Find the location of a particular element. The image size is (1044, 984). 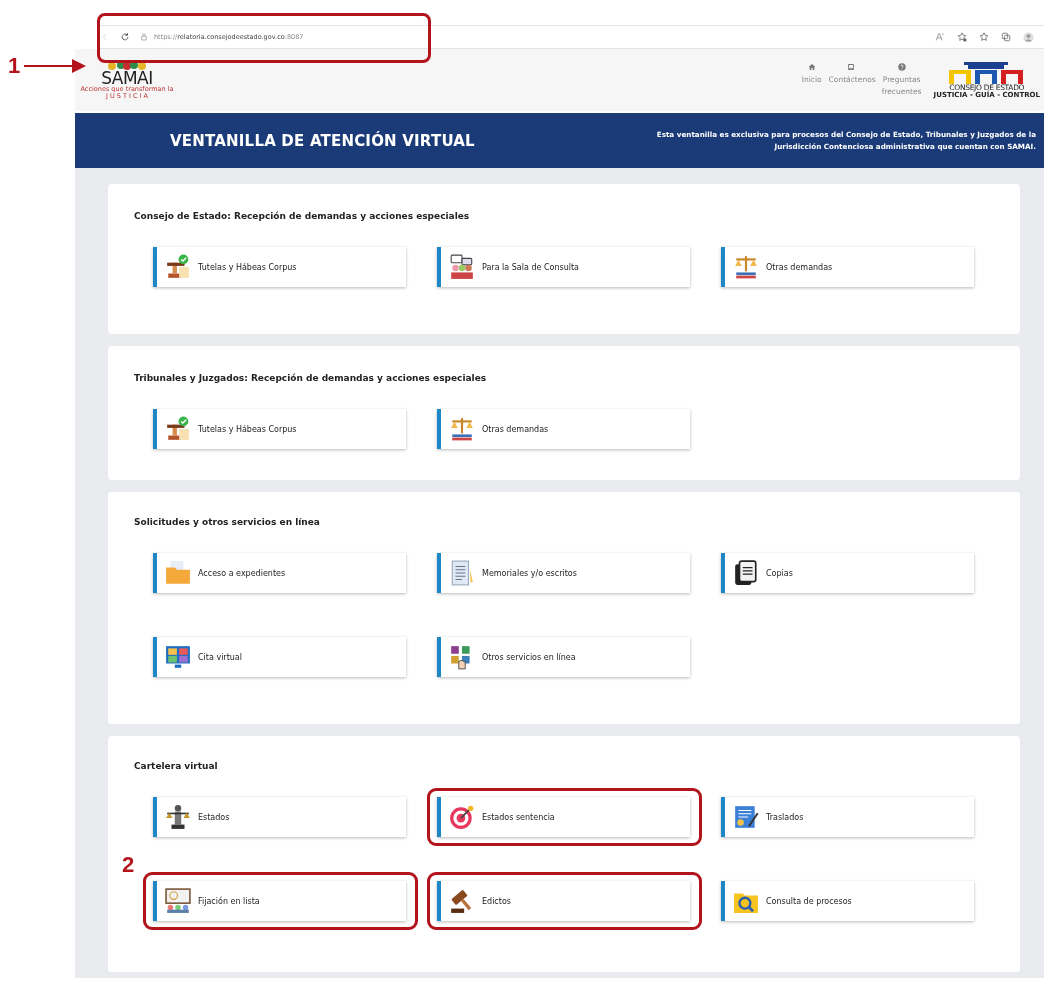

video-call-icon is located at coordinates (178, 657).